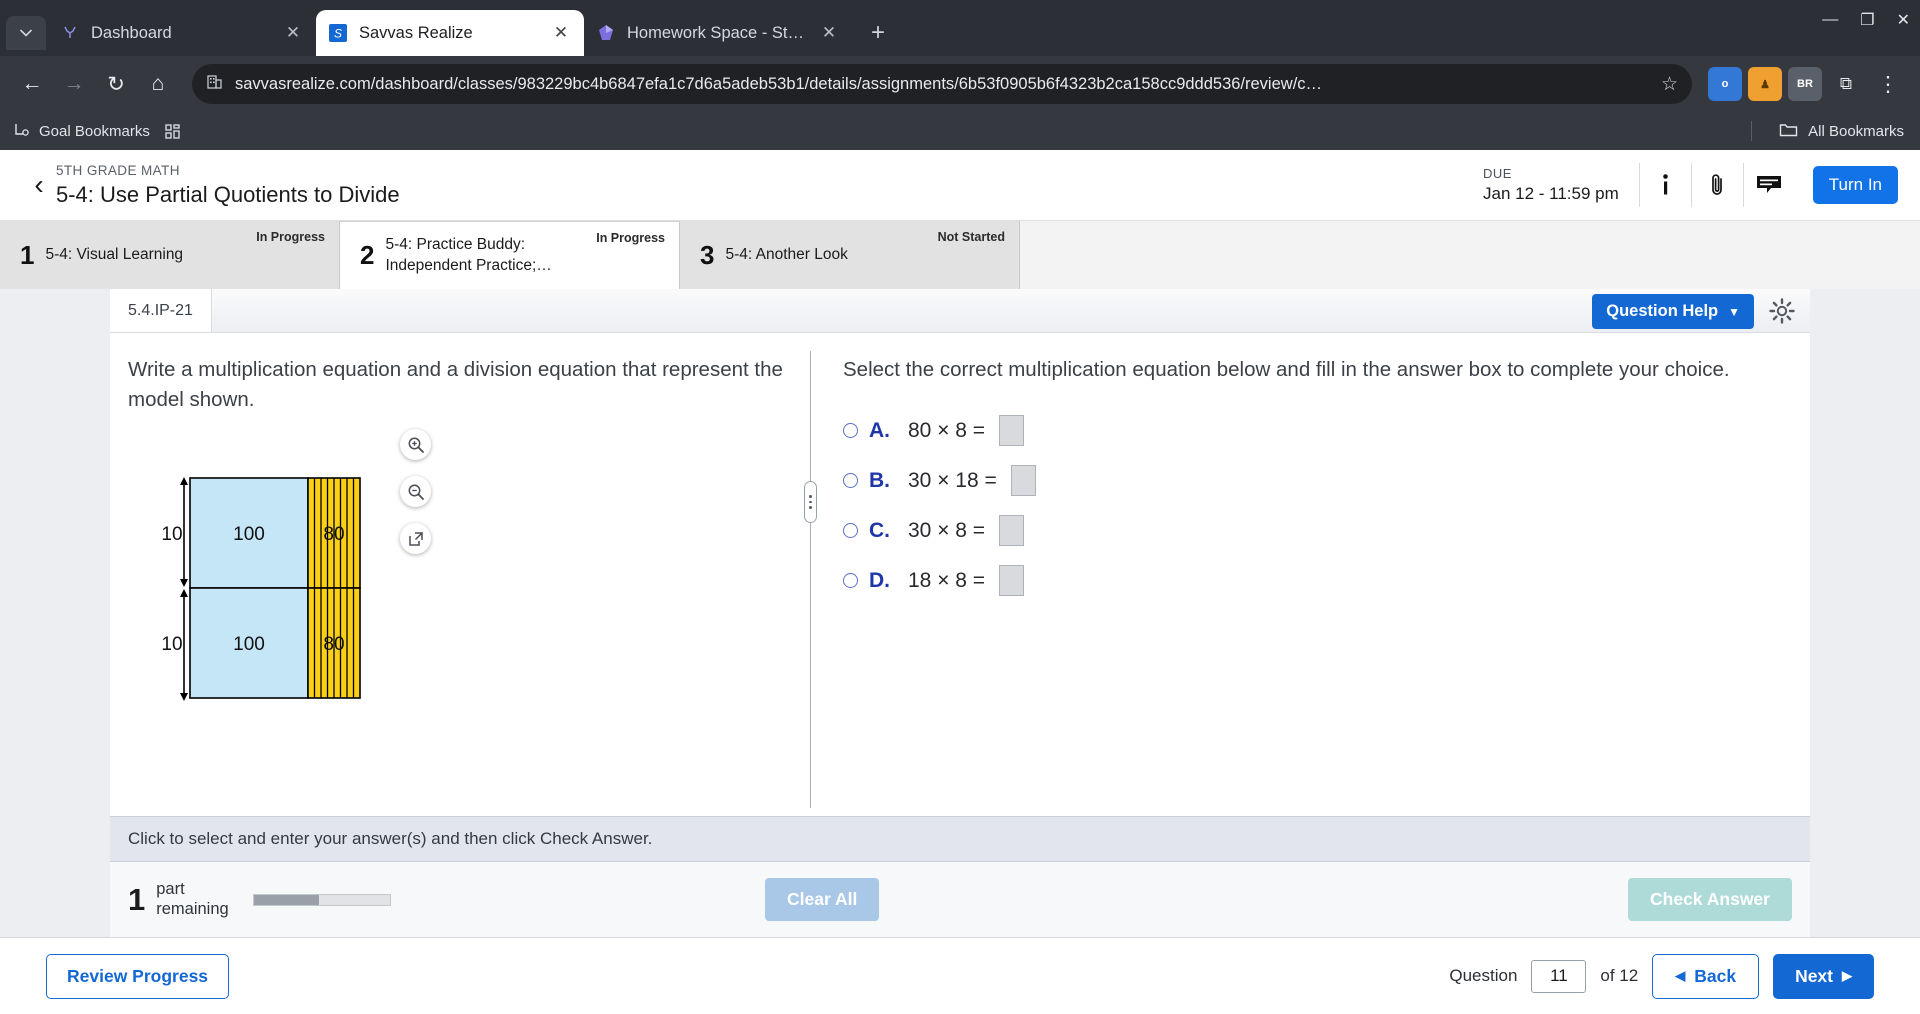  What do you see at coordinates (158, 84) in the screenshot?
I see `home-icon: ⌂` at bounding box center [158, 84].